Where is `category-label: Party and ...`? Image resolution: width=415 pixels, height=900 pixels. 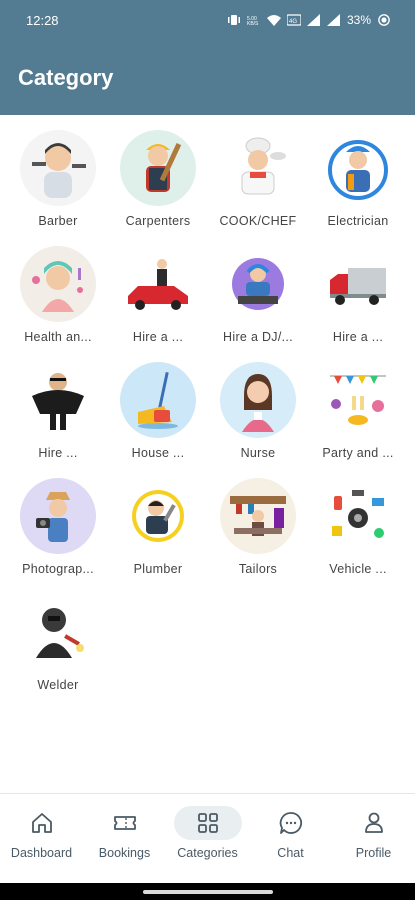
category-label: Party and ... is located at coordinates (358, 453).